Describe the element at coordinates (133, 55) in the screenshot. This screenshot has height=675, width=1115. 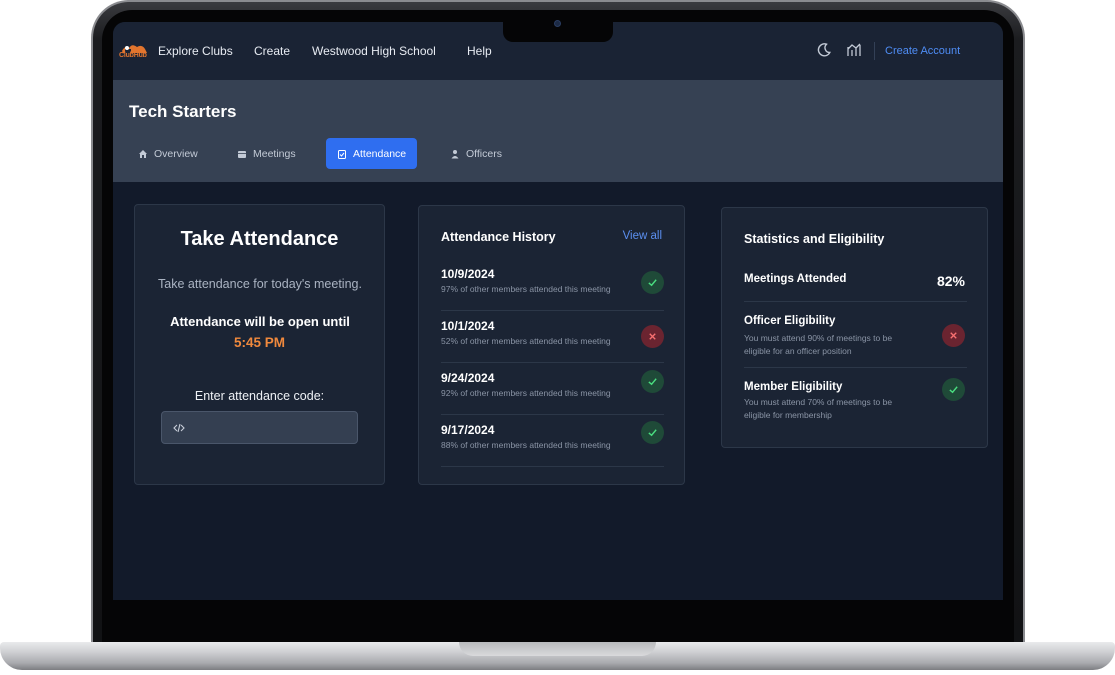
I see `logo-text: ClubHub` at that location.